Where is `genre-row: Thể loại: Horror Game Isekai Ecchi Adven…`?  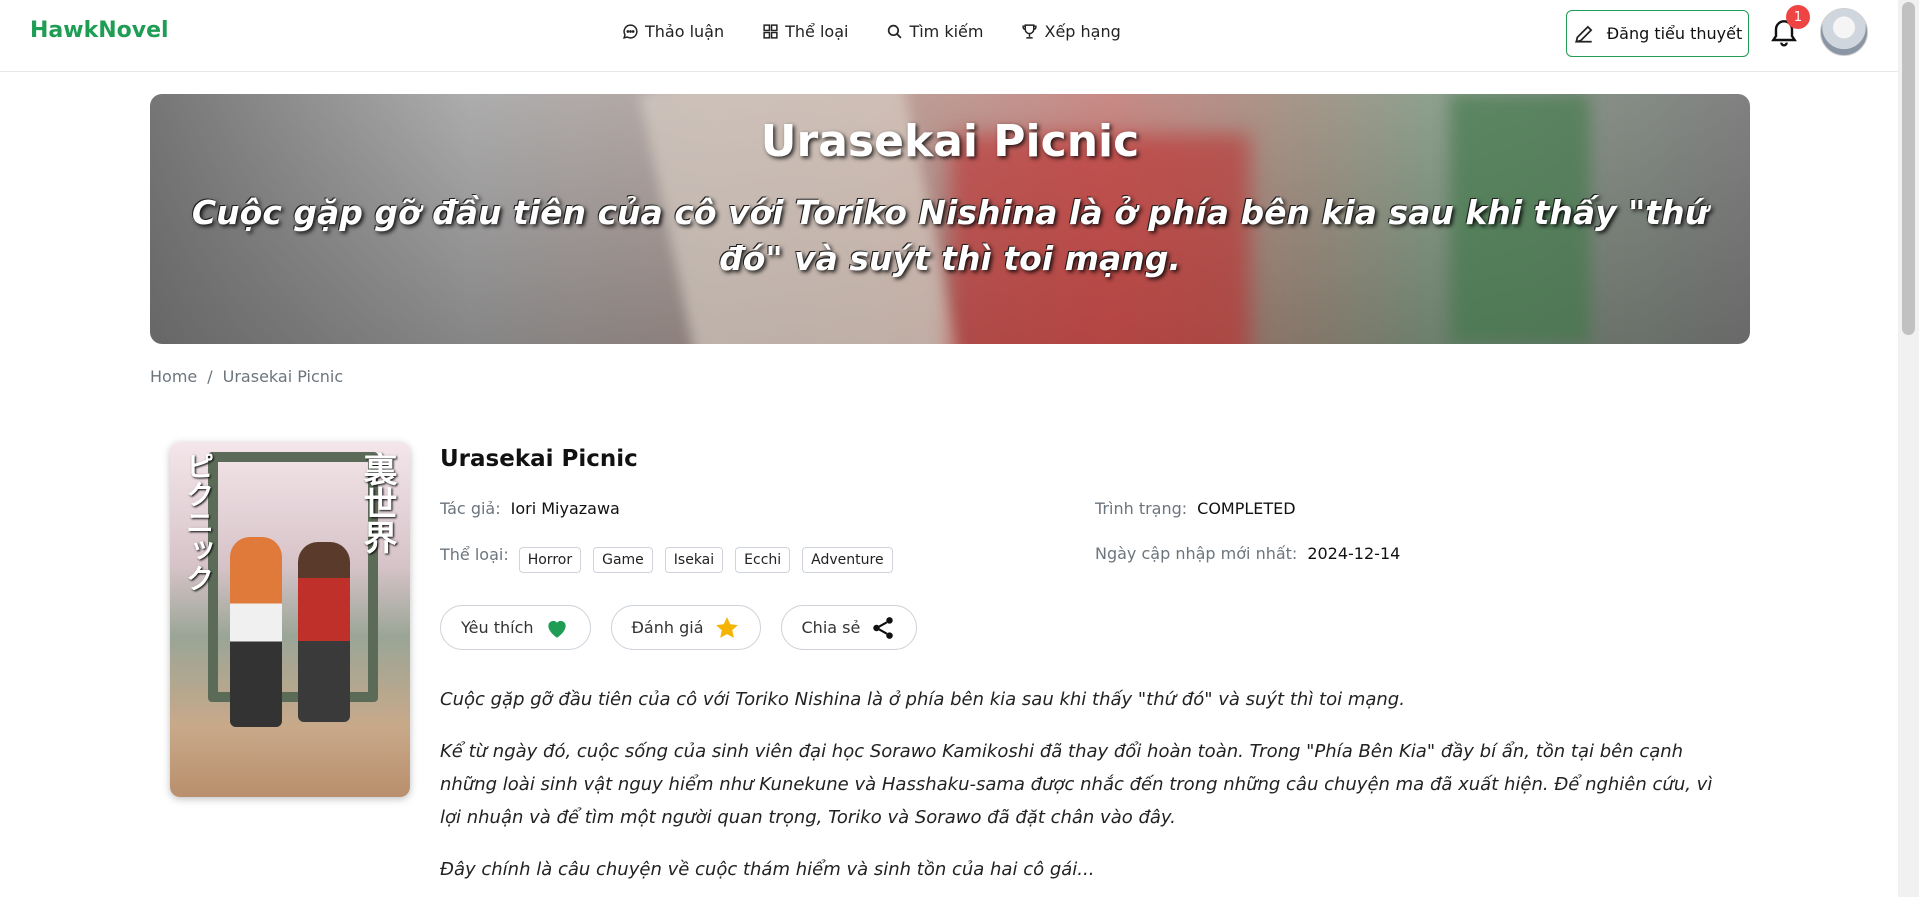 genre-row: Thể loại: Horror Game Isekai Ecchi Adven… is located at coordinates (666, 559).